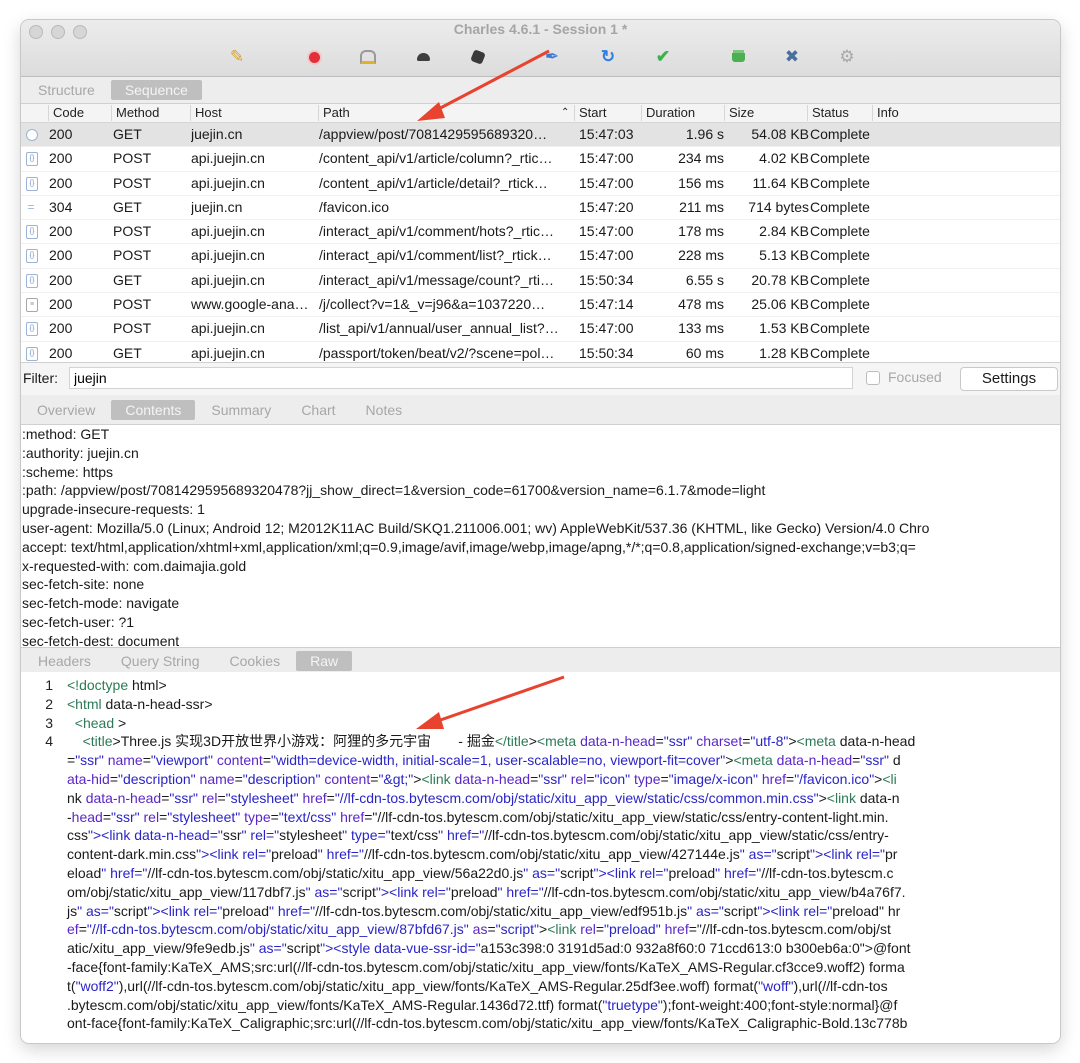  I want to click on header-line: sec-fetch-dest: document, so click(101, 639).